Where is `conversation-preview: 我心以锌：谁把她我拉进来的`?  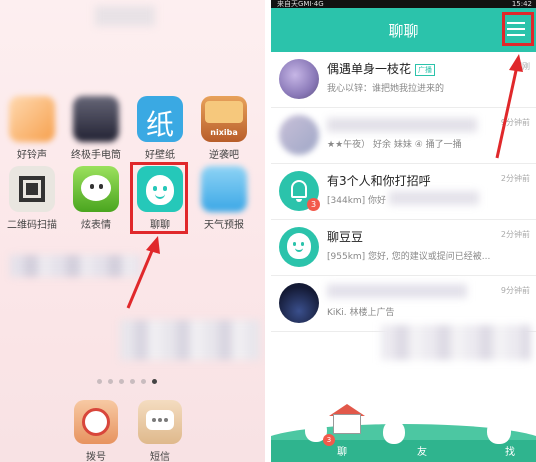
conversation-preview: 我心以锌：谁把她我拉进来的 is located at coordinates (386, 89).